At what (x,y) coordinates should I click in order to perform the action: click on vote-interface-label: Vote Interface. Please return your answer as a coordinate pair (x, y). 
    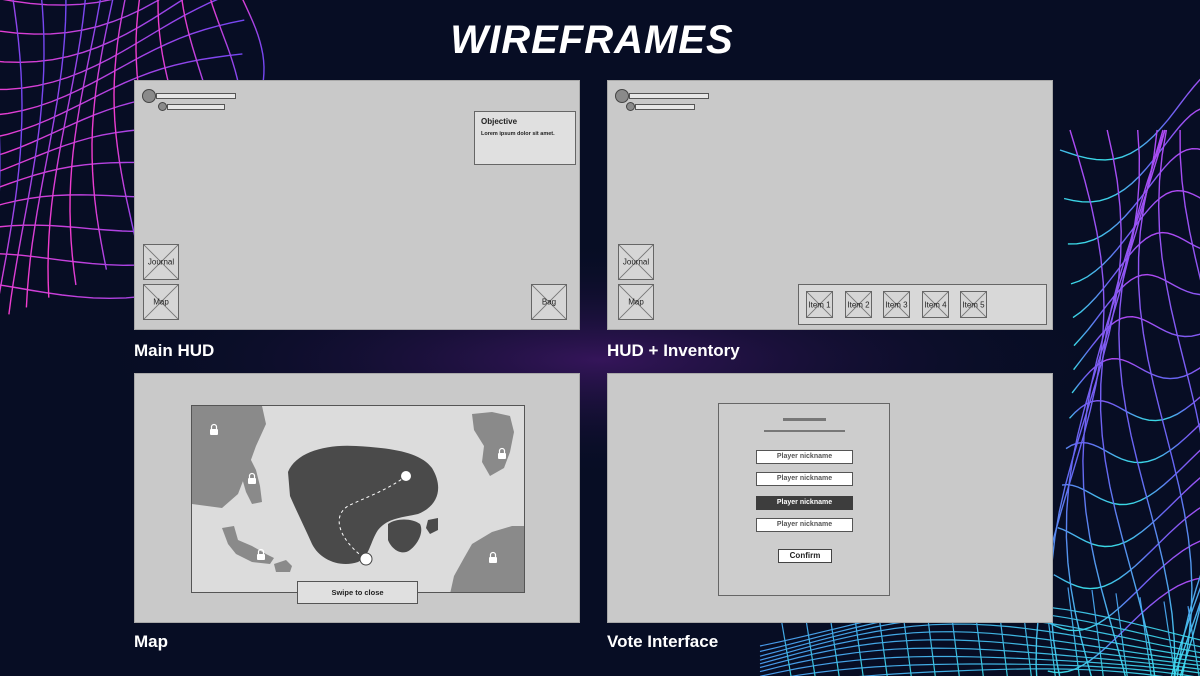
    Looking at the image, I should click on (663, 641).